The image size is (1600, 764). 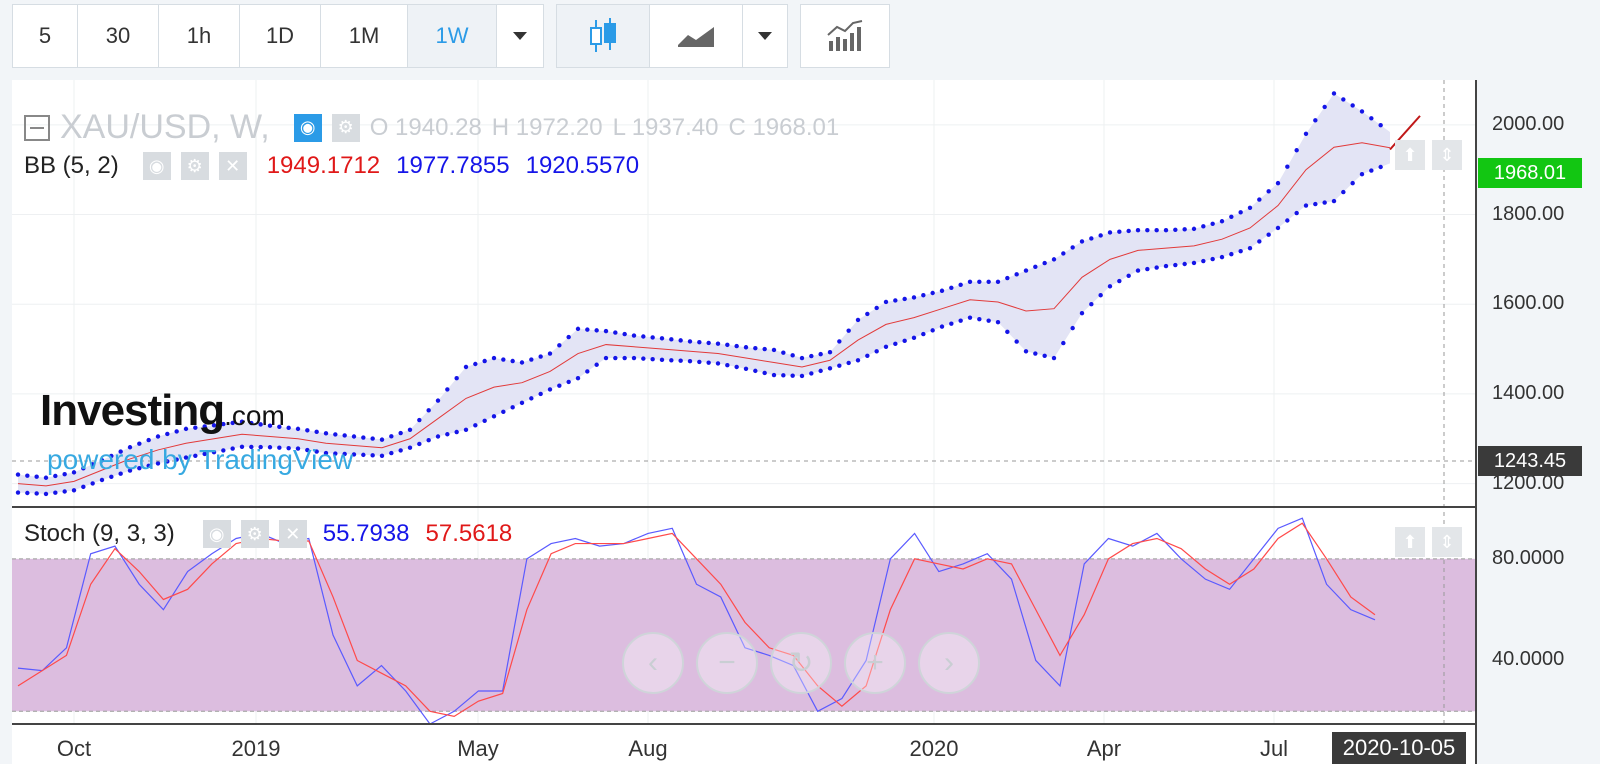 What do you see at coordinates (256, 748) in the screenshot?
I see `time-tick-label: 2019` at bounding box center [256, 748].